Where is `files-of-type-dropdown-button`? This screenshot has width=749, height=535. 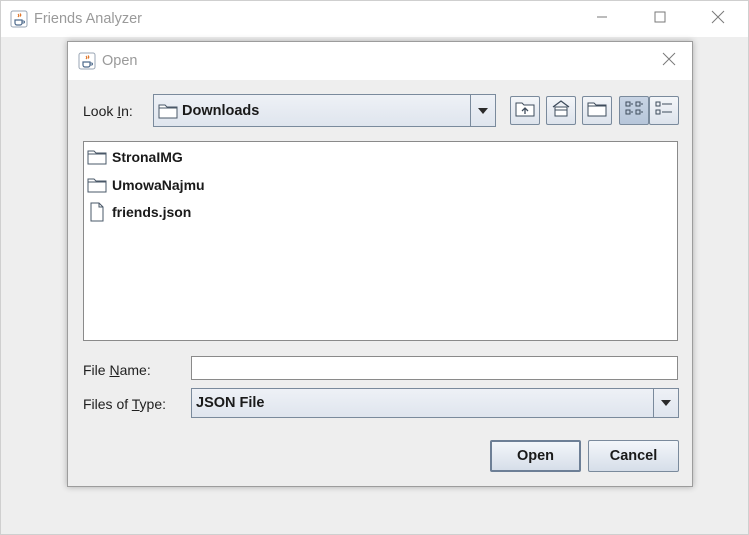 files-of-type-dropdown-button is located at coordinates (665, 403).